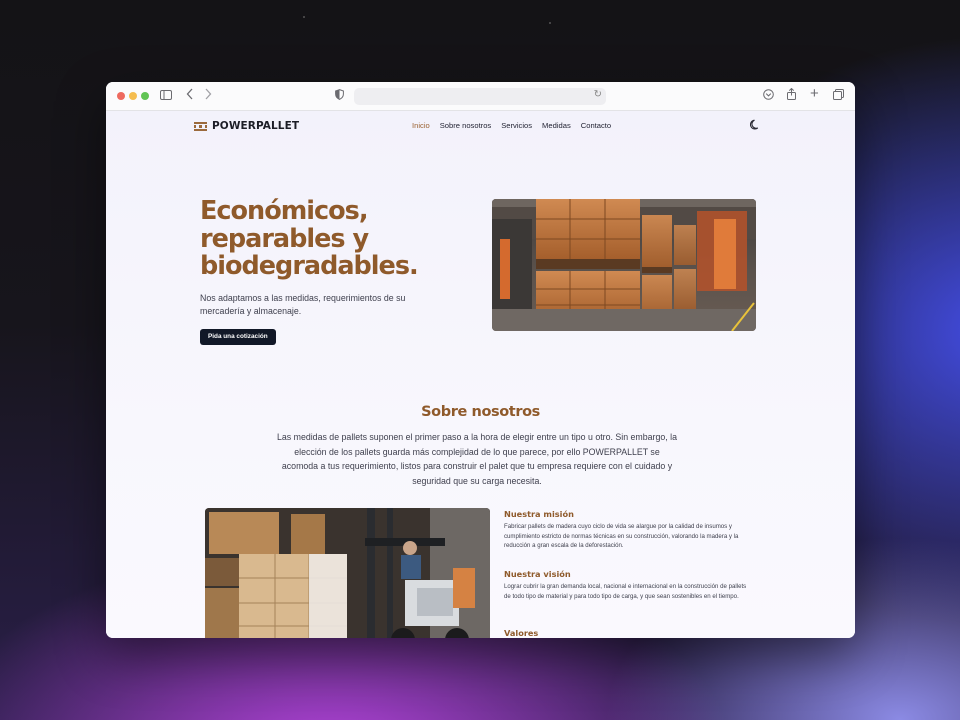 The height and width of the screenshot is (720, 960). Describe the element at coordinates (190, 96) in the screenshot. I see `back-icon` at that location.